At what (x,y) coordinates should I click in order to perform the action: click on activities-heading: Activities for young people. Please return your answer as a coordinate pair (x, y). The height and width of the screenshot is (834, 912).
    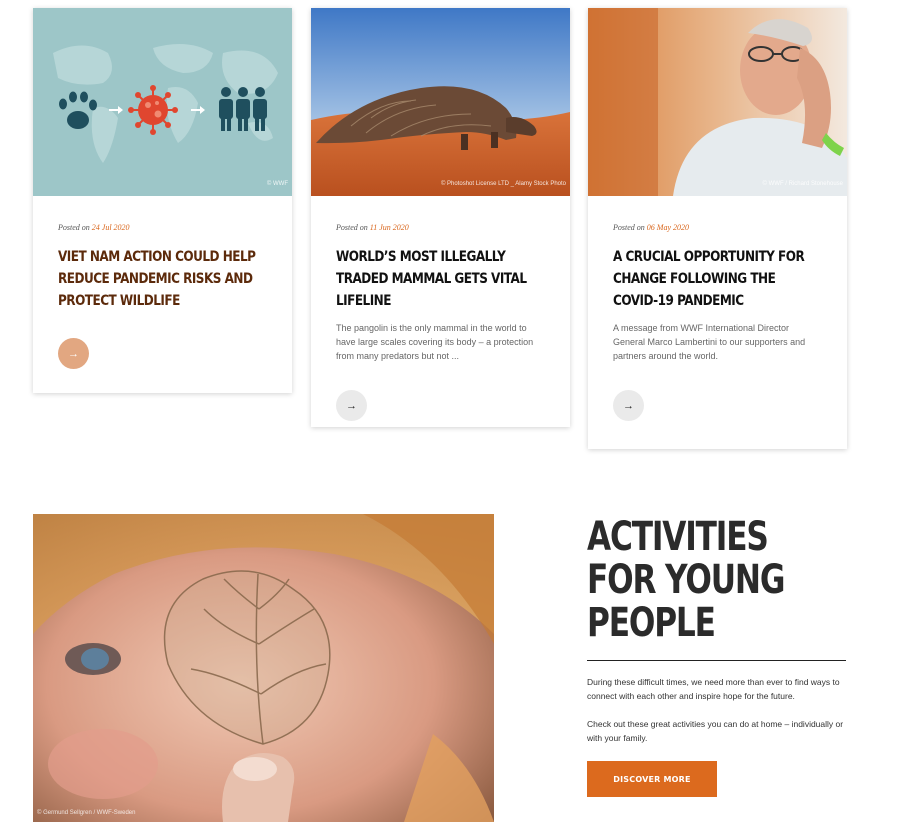
    Looking at the image, I should click on (686, 580).